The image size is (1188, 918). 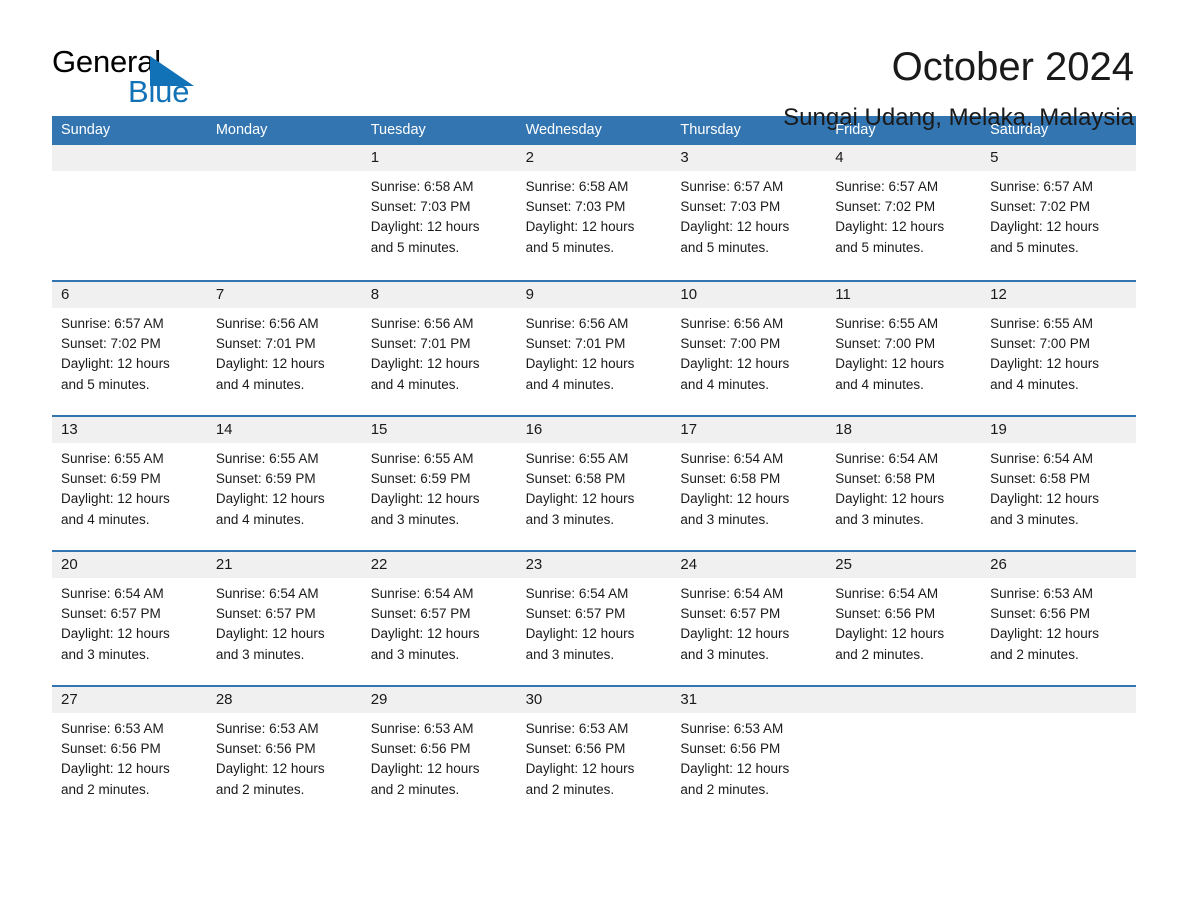 I want to click on page-title: October 2024, so click(x=1012, y=67).